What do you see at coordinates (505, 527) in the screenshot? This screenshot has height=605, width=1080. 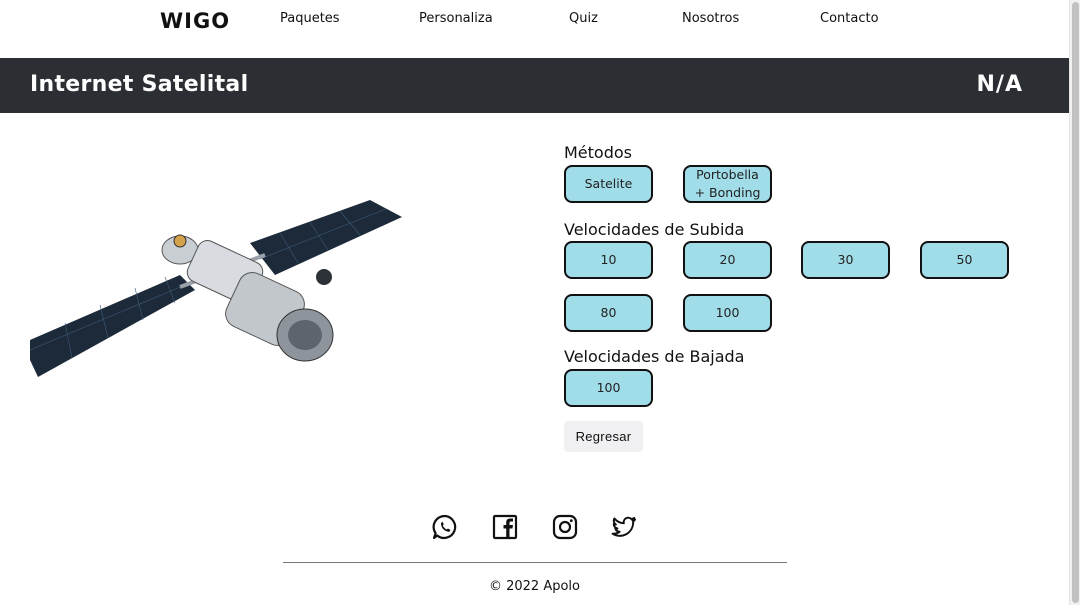 I see `facebook-icon` at bounding box center [505, 527].